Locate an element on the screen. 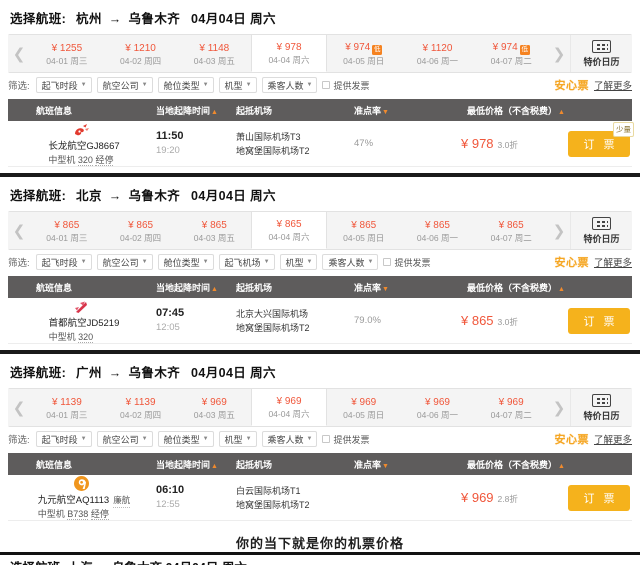  date-tab-price: ¥ 978 is located at coordinates (289, 47).